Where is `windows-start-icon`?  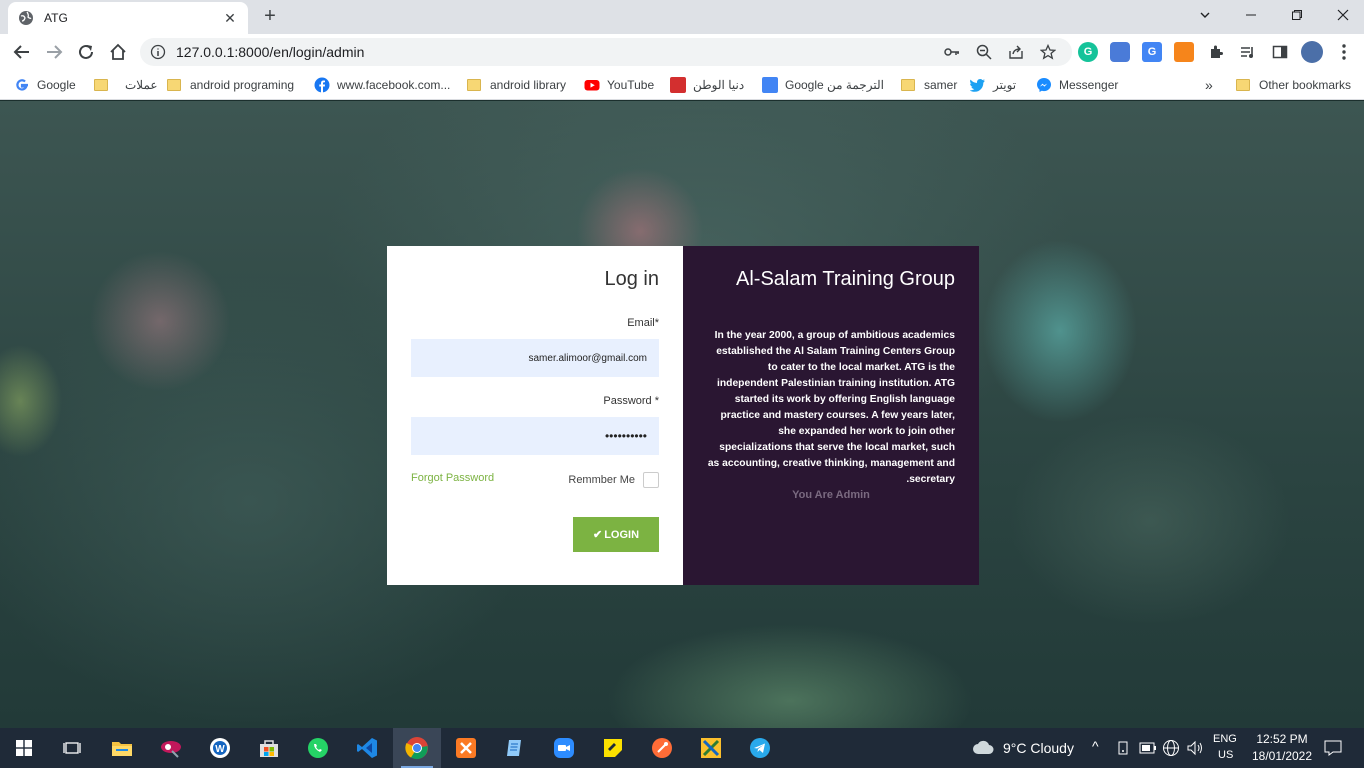 windows-start-icon is located at coordinates (24, 748).